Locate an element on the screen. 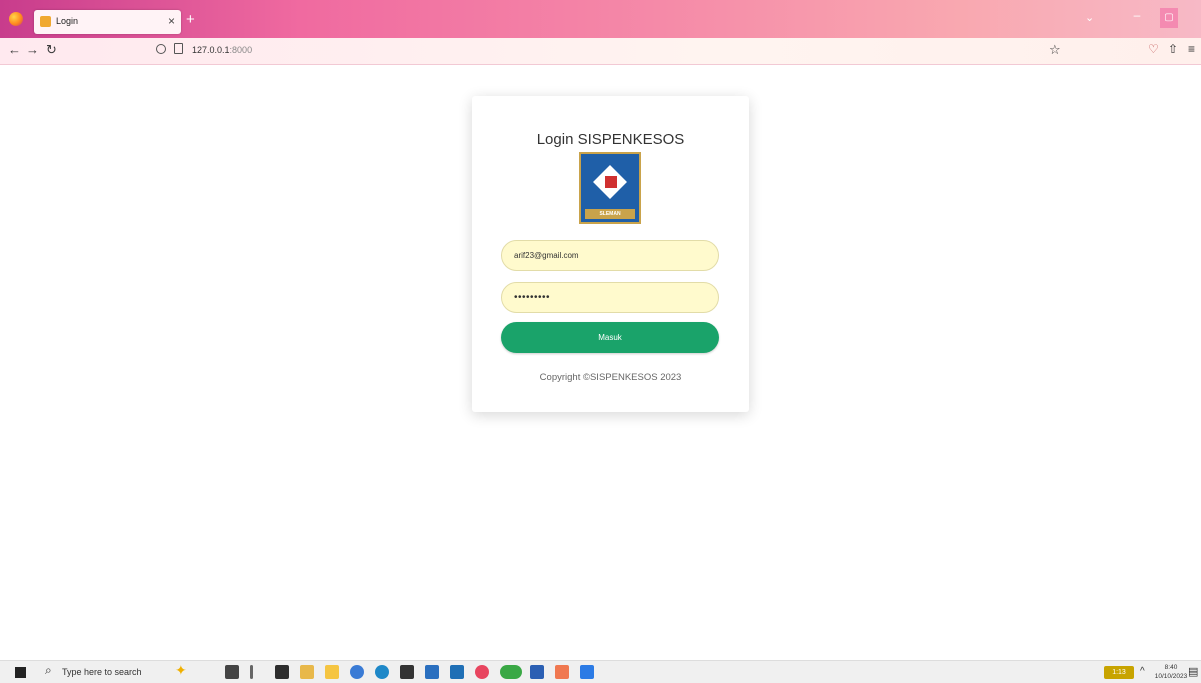 The image size is (1201, 683). store-icon is located at coordinates (432, 672).